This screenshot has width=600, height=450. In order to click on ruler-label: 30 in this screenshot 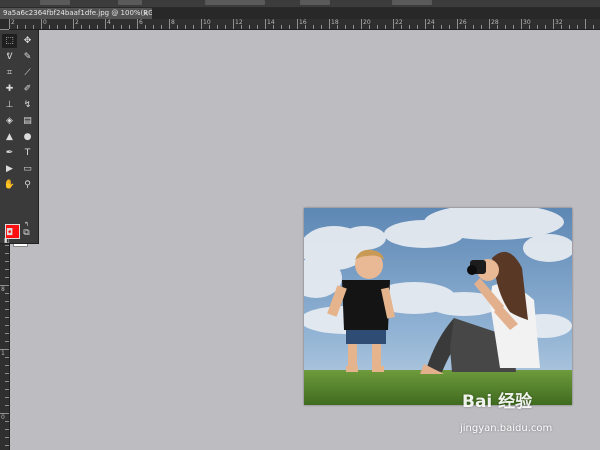, I will do `click(527, 22)`.